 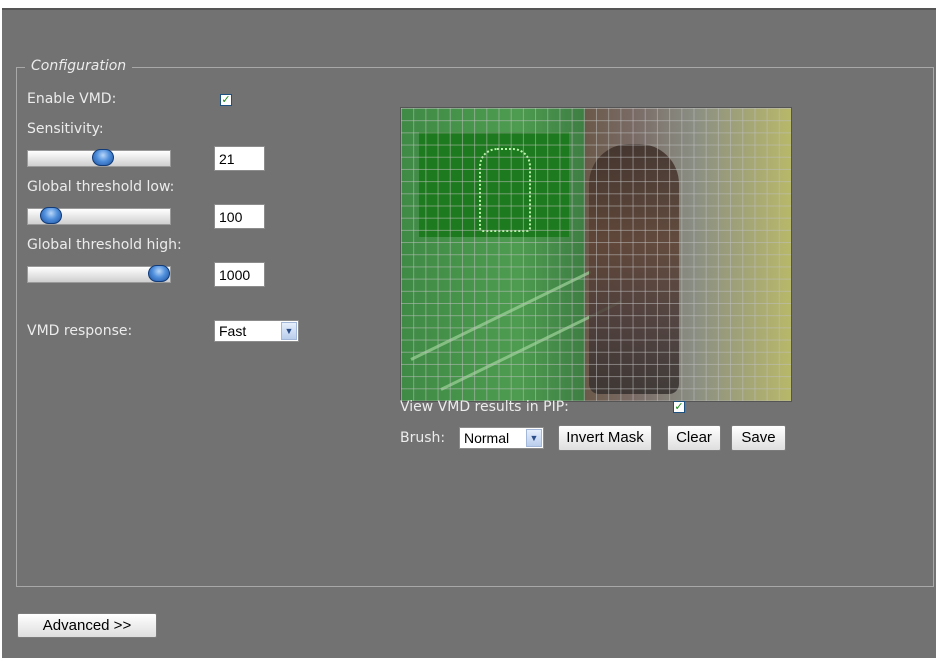 I want to click on brush-select: Normal ▼, so click(x=501, y=438).